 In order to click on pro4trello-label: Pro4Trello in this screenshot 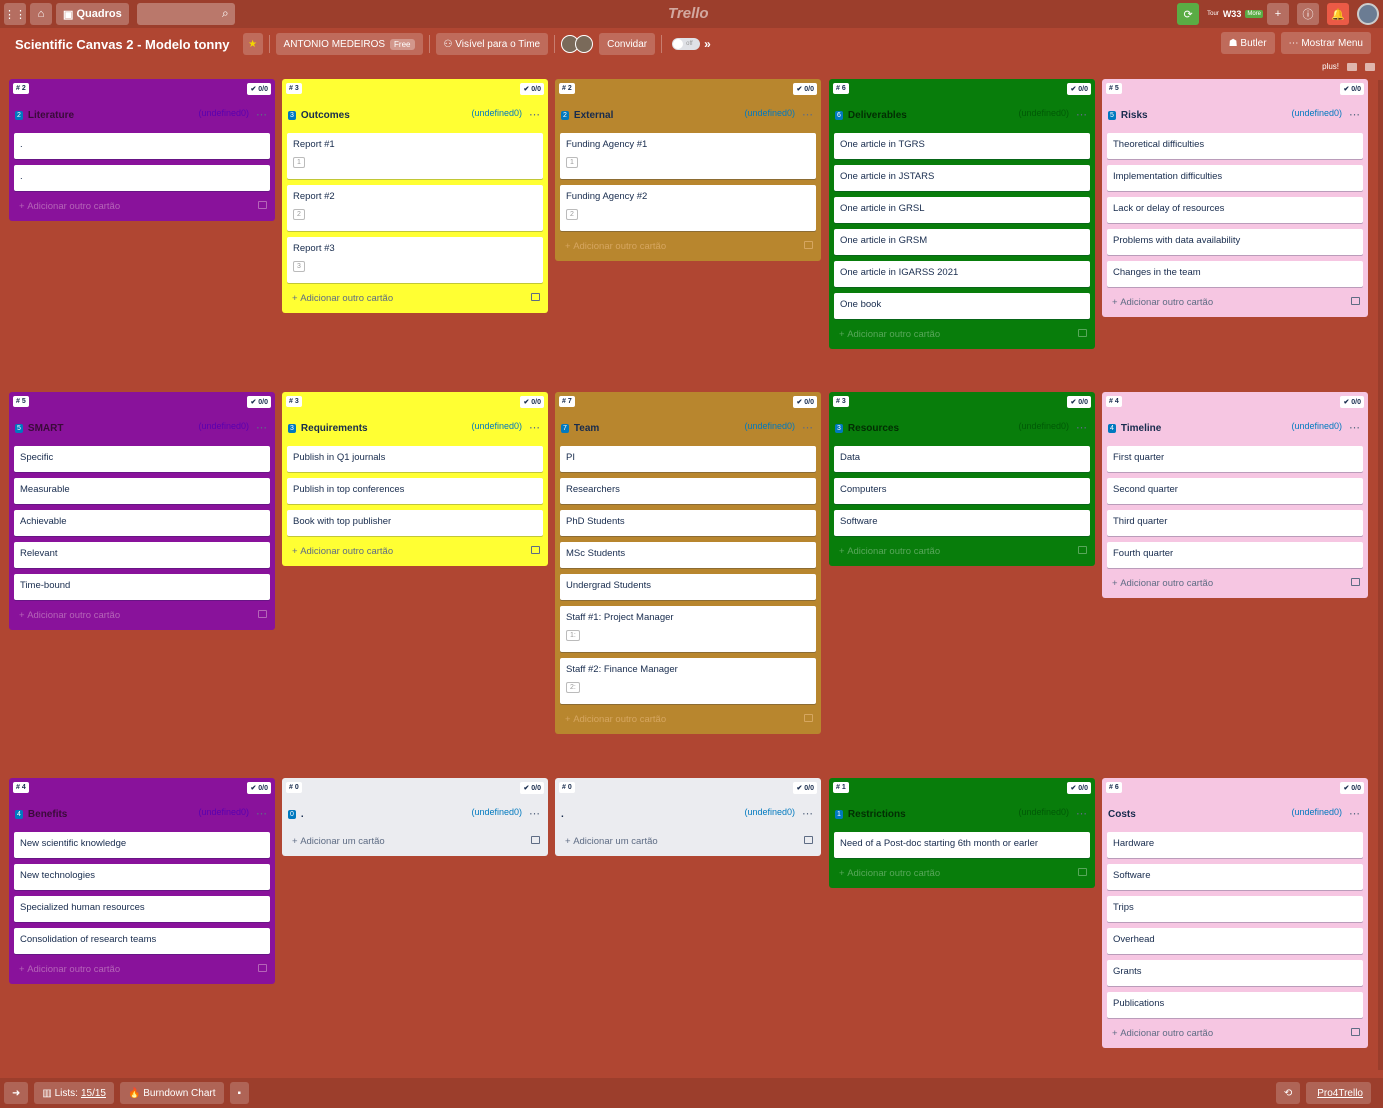, I will do `click(1340, 1093)`.